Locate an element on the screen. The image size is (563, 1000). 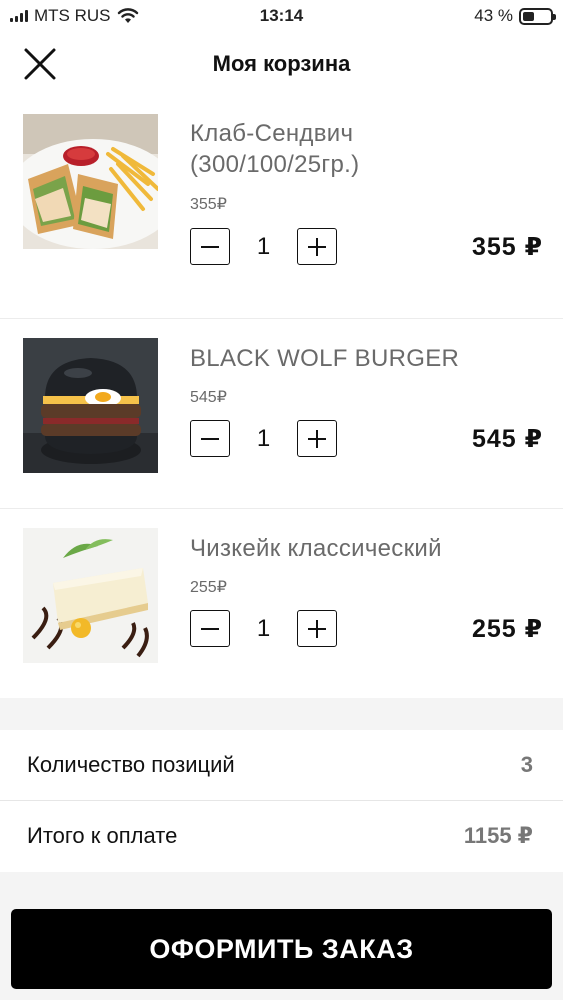
status-right: 43 % is located at coordinates (515, 16).